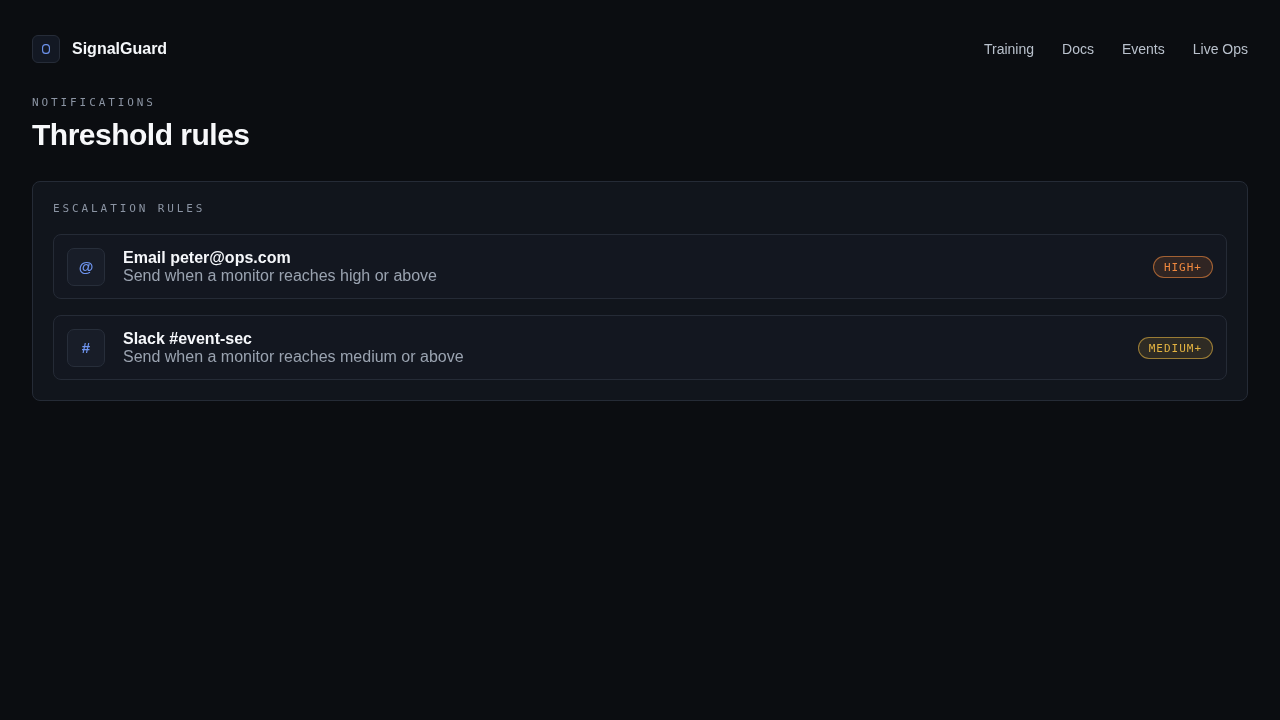 This screenshot has height=720, width=1280. I want to click on nav-link: Training, so click(1009, 49).